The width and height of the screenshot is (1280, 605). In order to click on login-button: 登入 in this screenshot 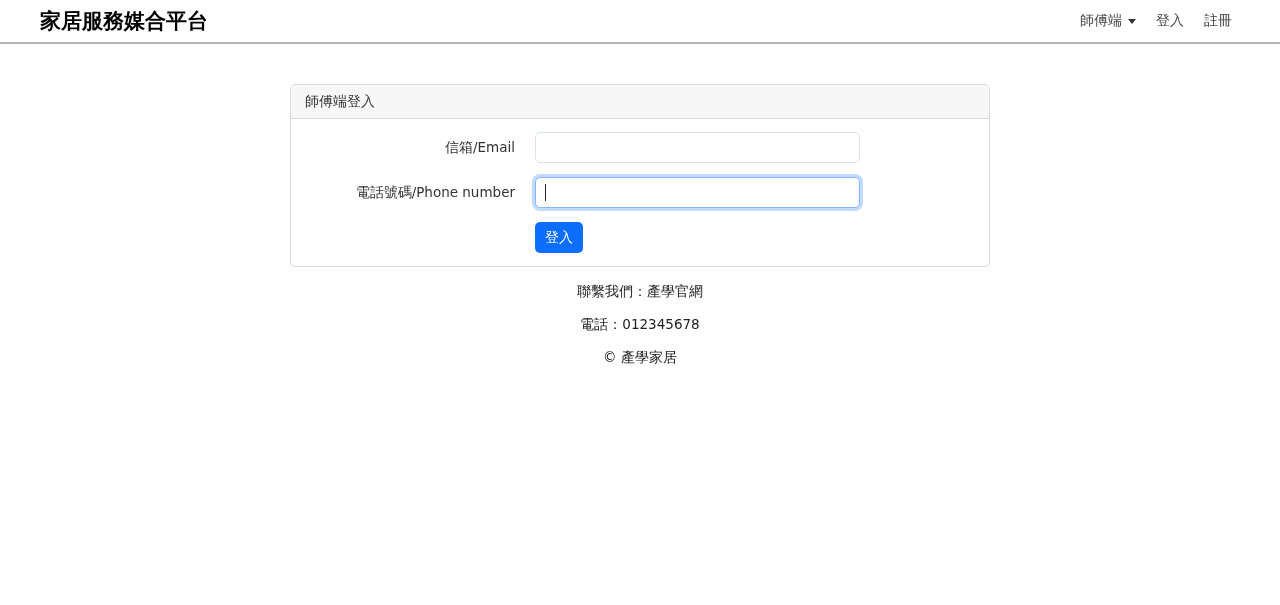, I will do `click(559, 237)`.